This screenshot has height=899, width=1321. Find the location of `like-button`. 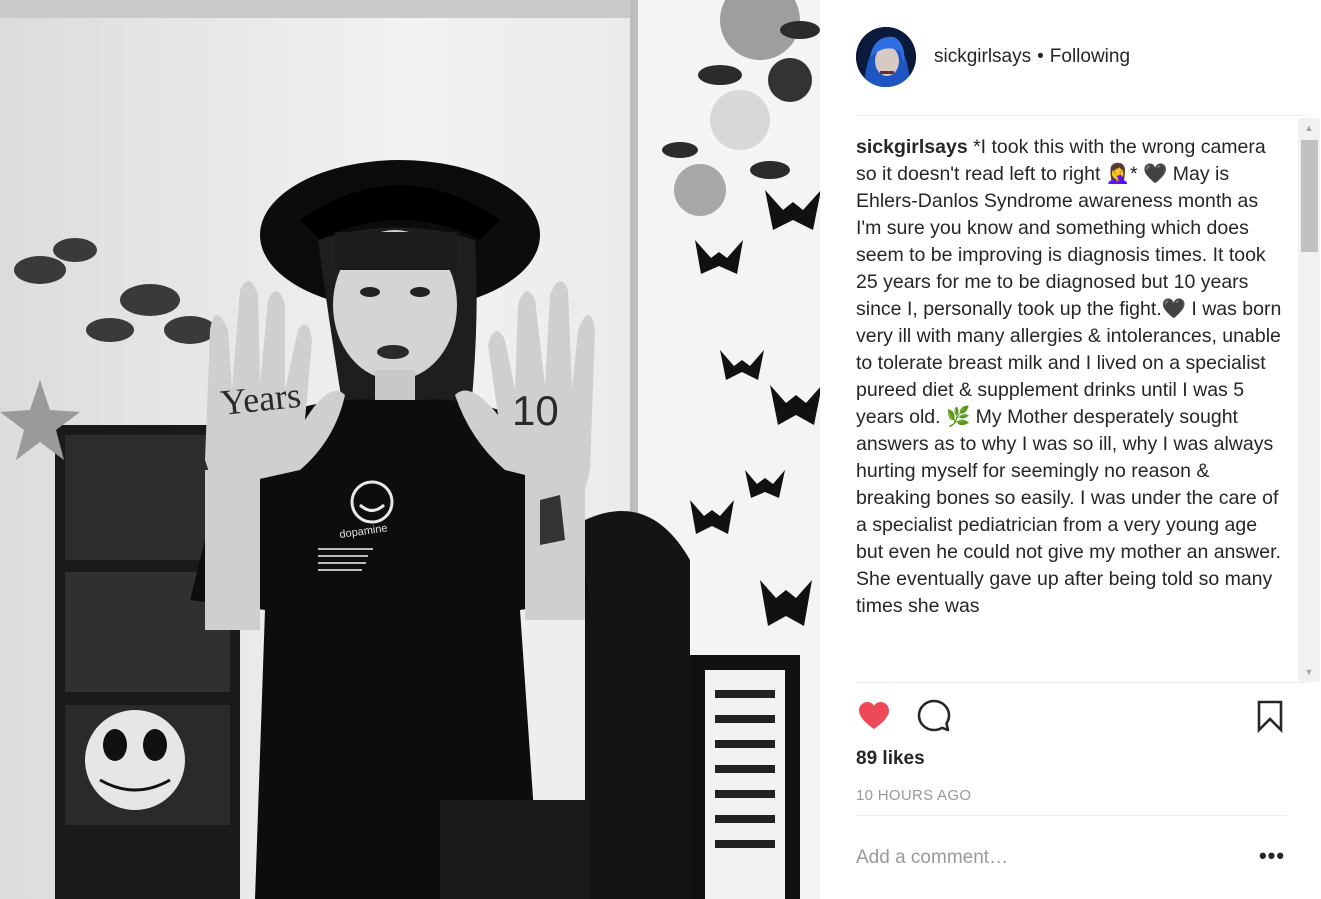

like-button is located at coordinates (874, 716).